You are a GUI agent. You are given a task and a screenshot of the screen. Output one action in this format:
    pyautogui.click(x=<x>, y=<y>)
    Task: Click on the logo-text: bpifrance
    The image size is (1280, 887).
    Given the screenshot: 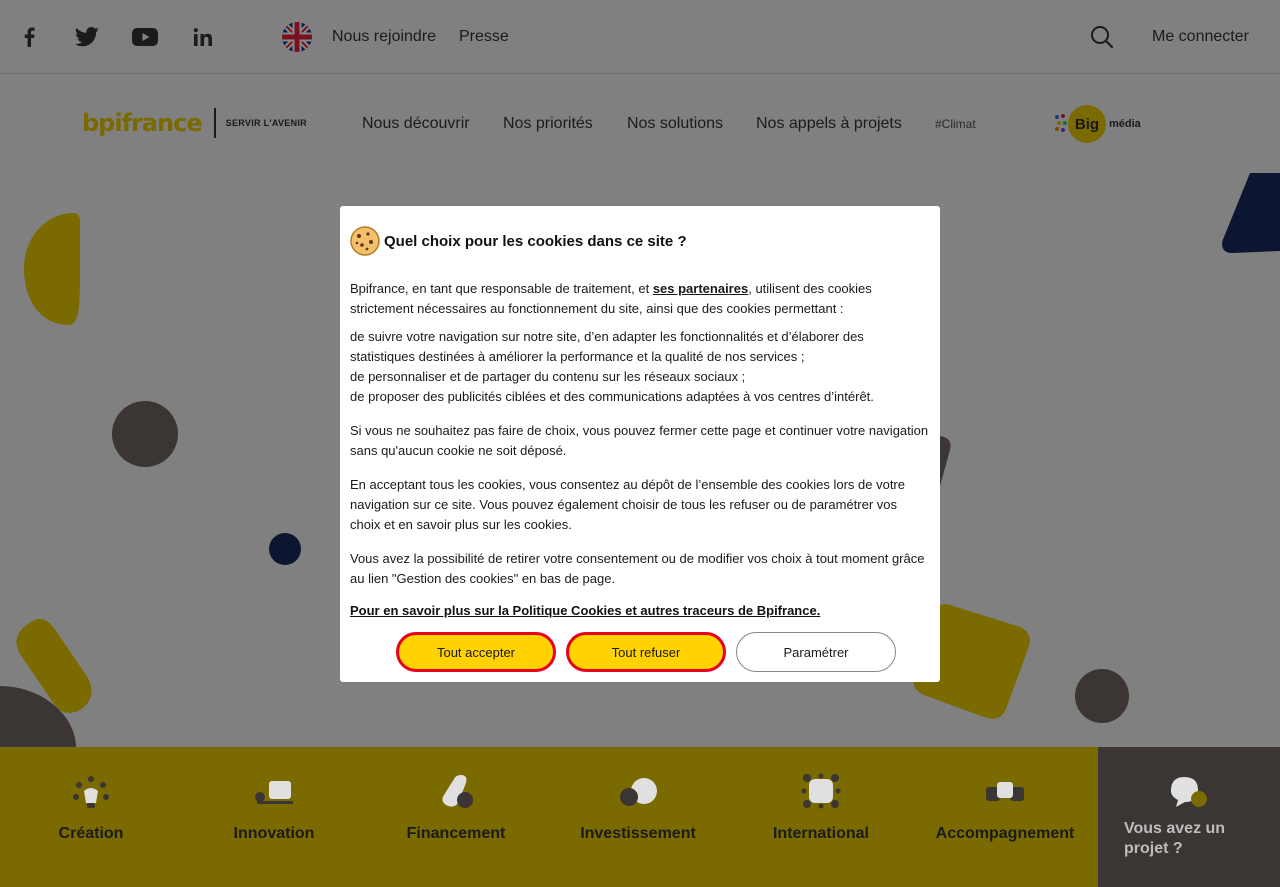 What is the action you would take?
    pyautogui.click(x=142, y=123)
    